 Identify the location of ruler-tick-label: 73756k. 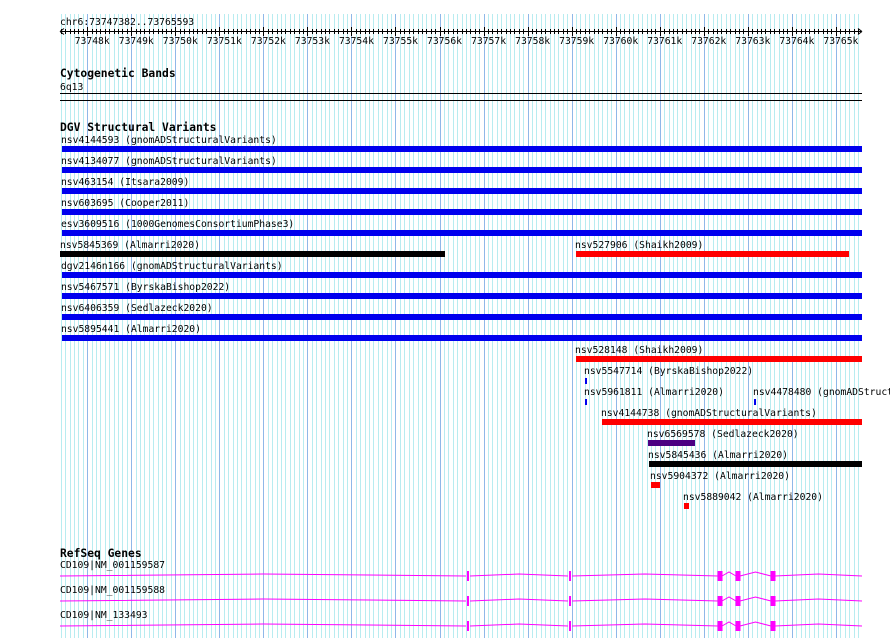
(444, 41).